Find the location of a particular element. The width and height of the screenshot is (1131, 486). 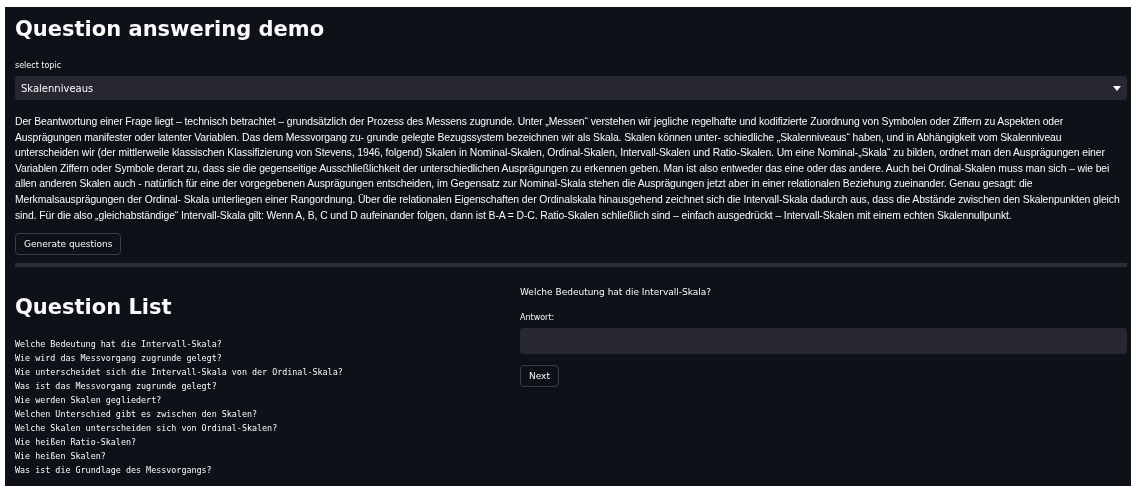

question-item: Wie heißen Skalen? is located at coordinates (61, 457).